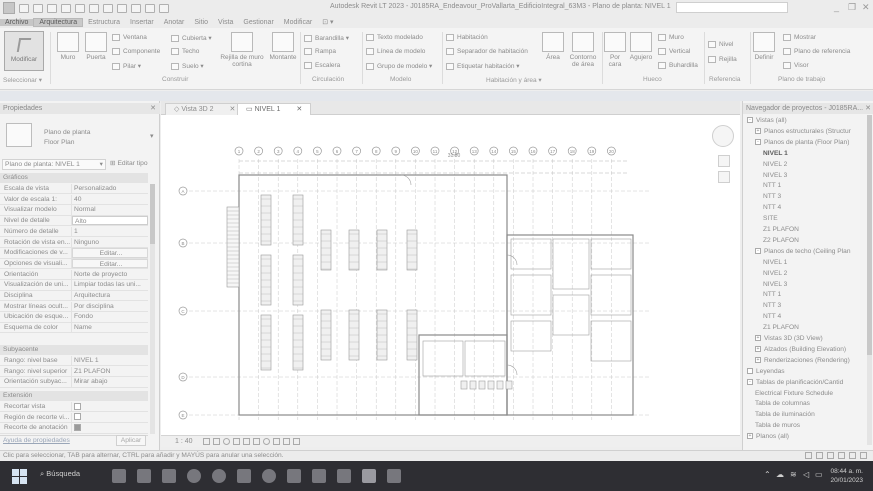 Image resolution: width=873 pixels, height=491 pixels. I want to click on select-links-icon, so click(808, 455).